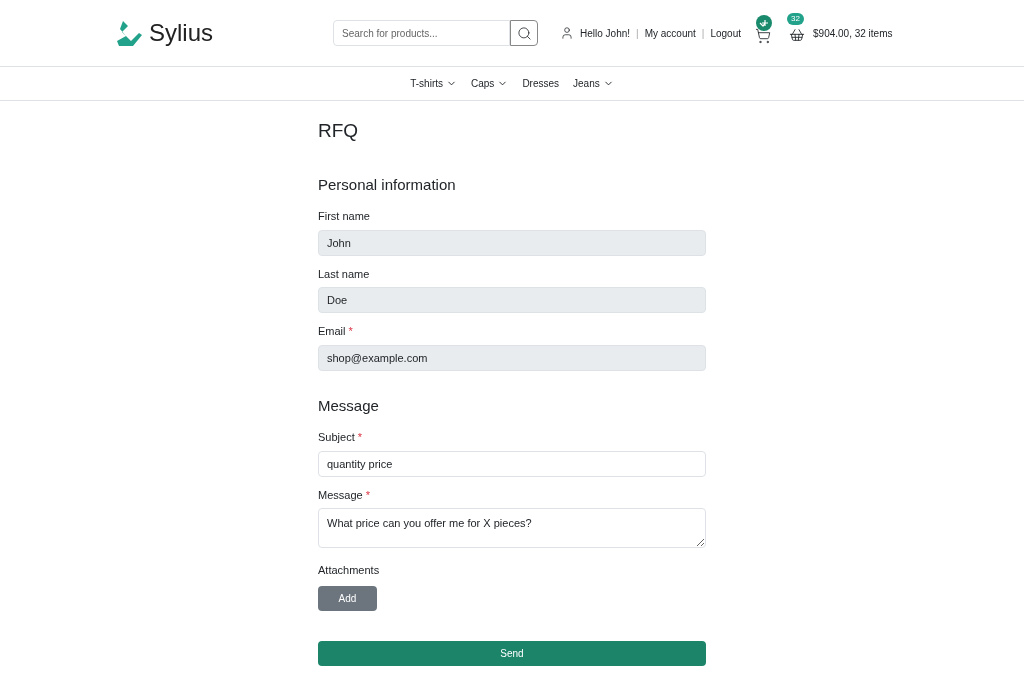 This screenshot has width=1024, height=677. What do you see at coordinates (725, 33) in the screenshot?
I see `header-link: Logout` at bounding box center [725, 33].